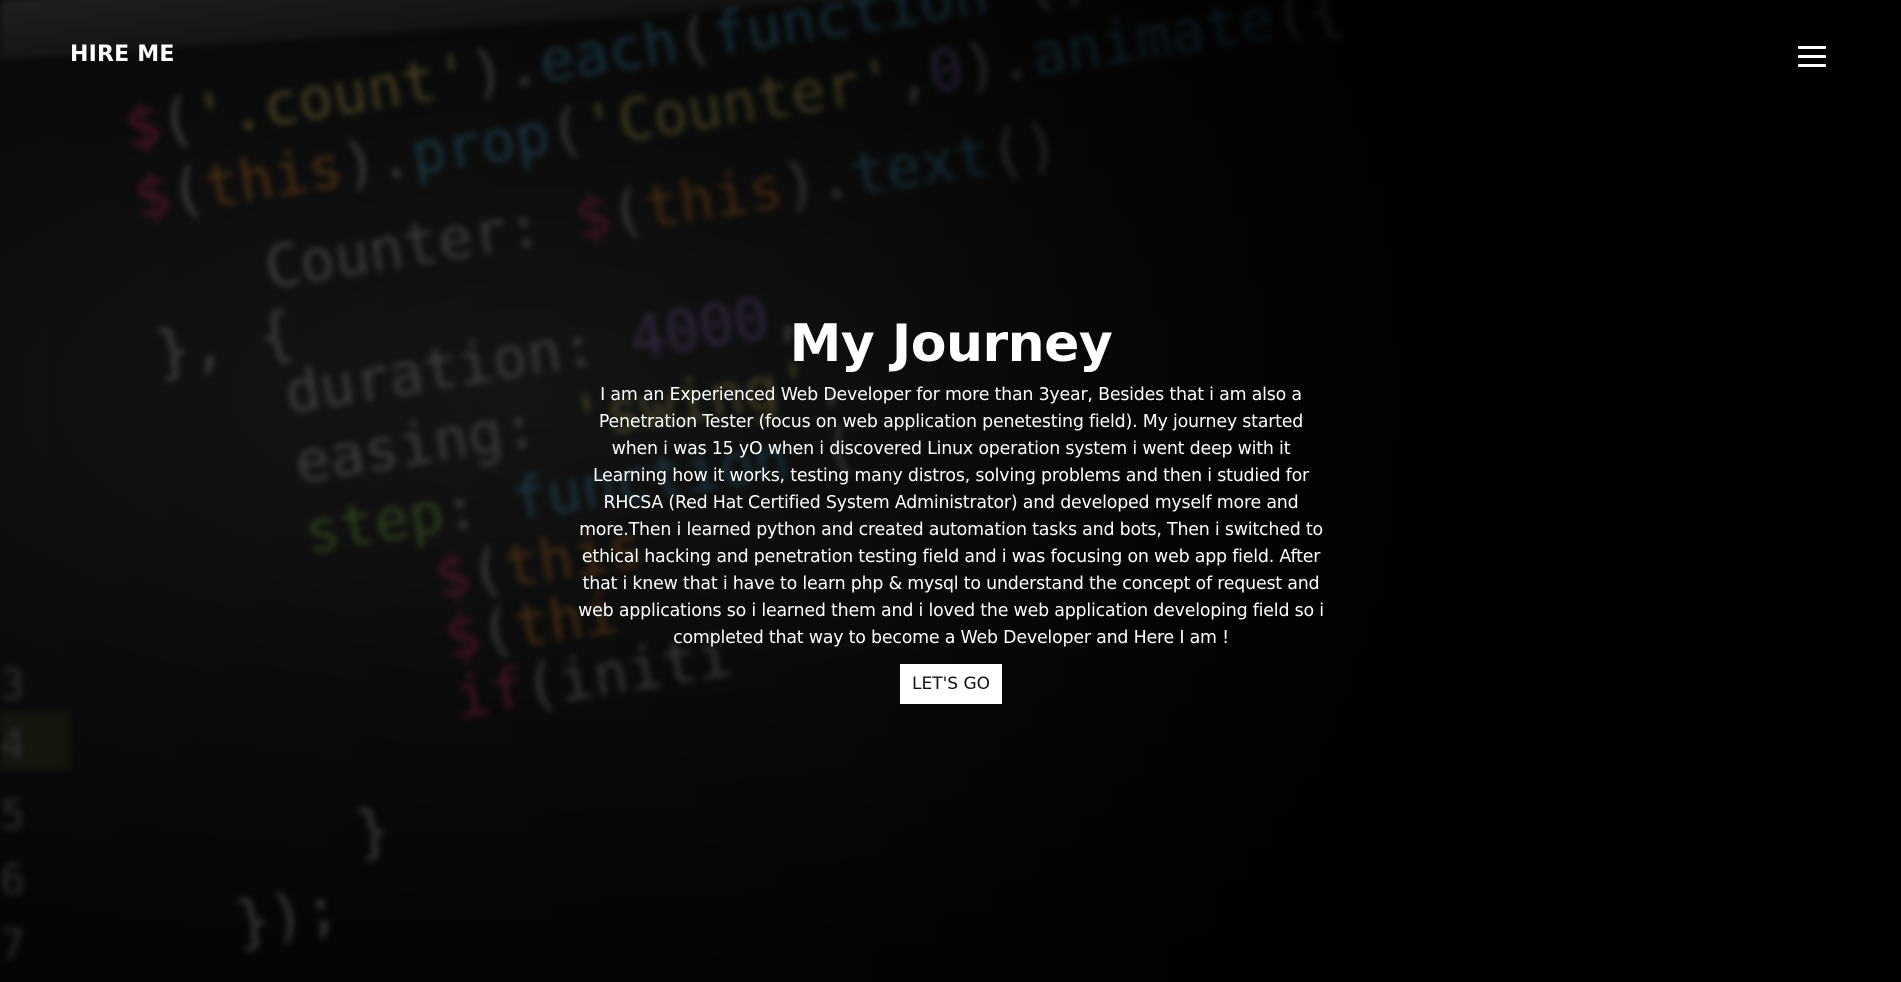 The width and height of the screenshot is (1901, 982). What do you see at coordinates (122, 54) in the screenshot?
I see `hire-me-link: HIRE ME` at bounding box center [122, 54].